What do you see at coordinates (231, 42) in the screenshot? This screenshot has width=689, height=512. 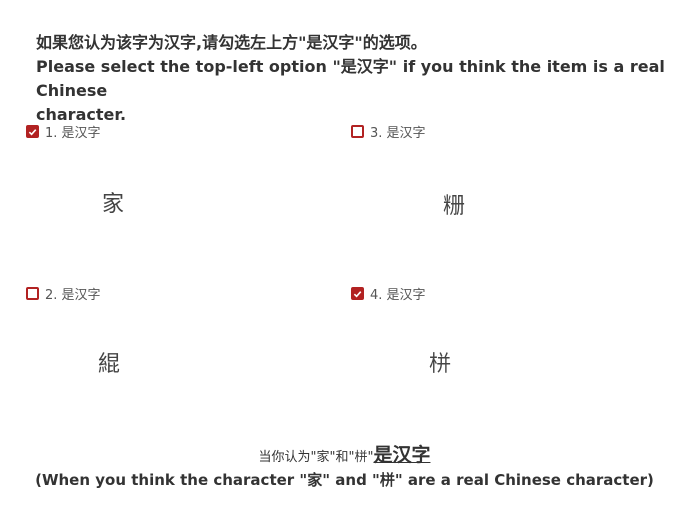 I see `instruction-chinese: 如果您认为该字为汉字,请勾选左上方"是汉字"的选项。` at bounding box center [231, 42].